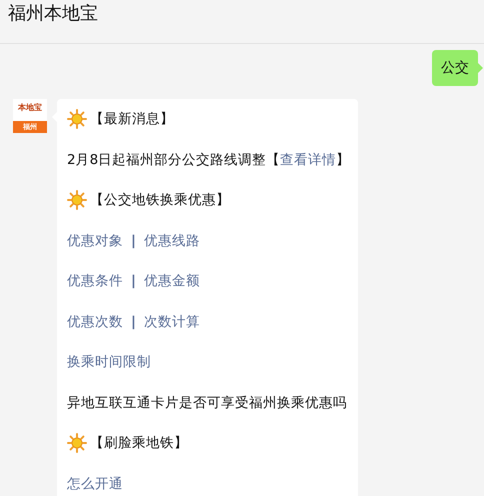  What do you see at coordinates (132, 119) in the screenshot?
I see `section-heading: 【最新消息】` at bounding box center [132, 119].